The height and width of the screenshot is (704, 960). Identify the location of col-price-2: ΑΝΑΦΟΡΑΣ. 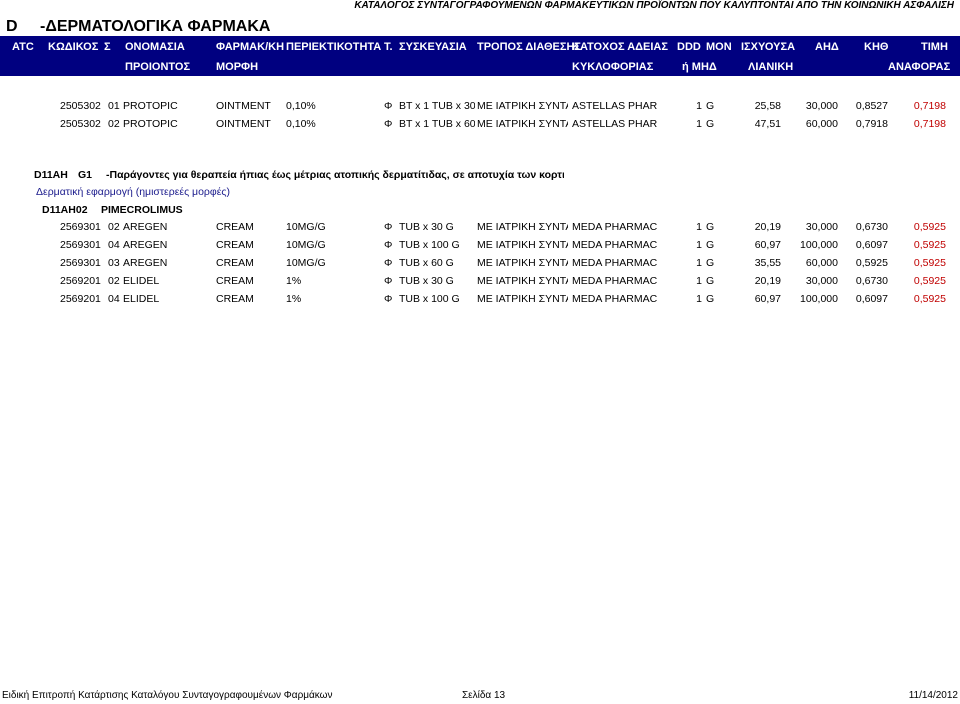
(919, 67).